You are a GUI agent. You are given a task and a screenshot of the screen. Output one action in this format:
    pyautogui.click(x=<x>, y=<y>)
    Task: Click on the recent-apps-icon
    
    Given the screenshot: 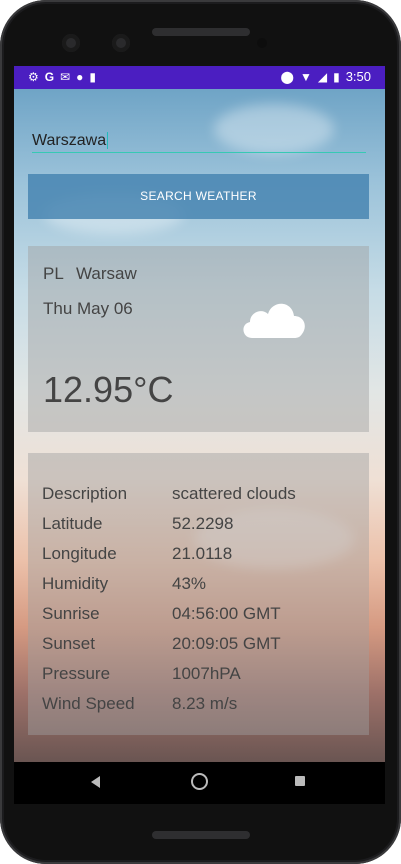 What is the action you would take?
    pyautogui.click(x=300, y=781)
    